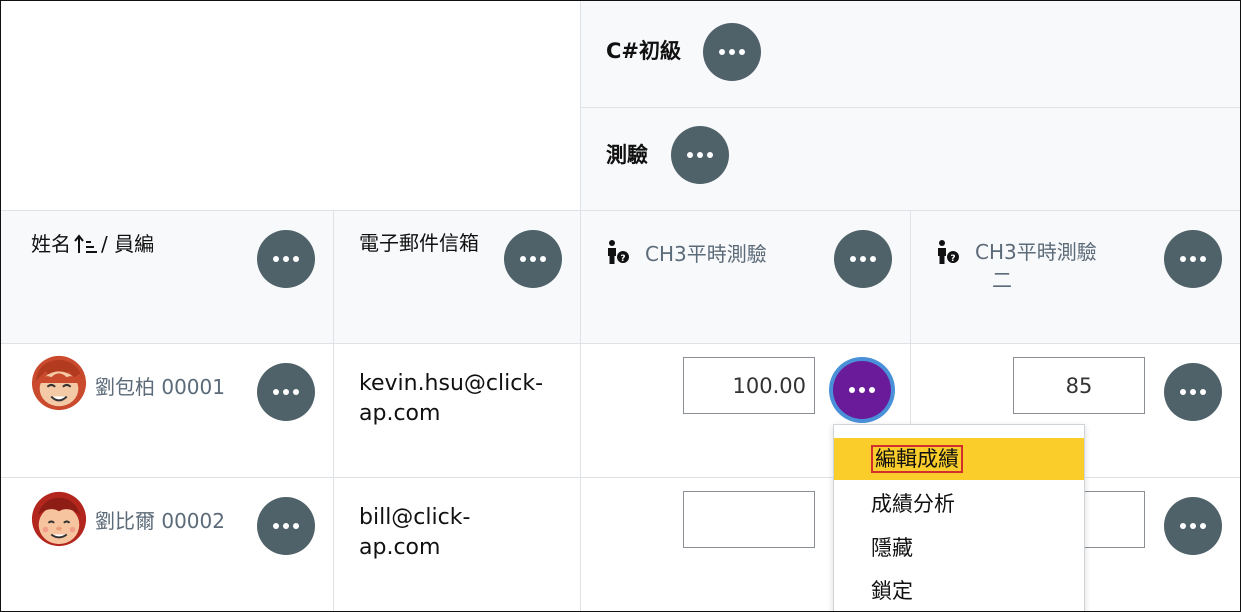 The height and width of the screenshot is (612, 1241). I want to click on student-email: bill@click- ap.com, so click(414, 533).